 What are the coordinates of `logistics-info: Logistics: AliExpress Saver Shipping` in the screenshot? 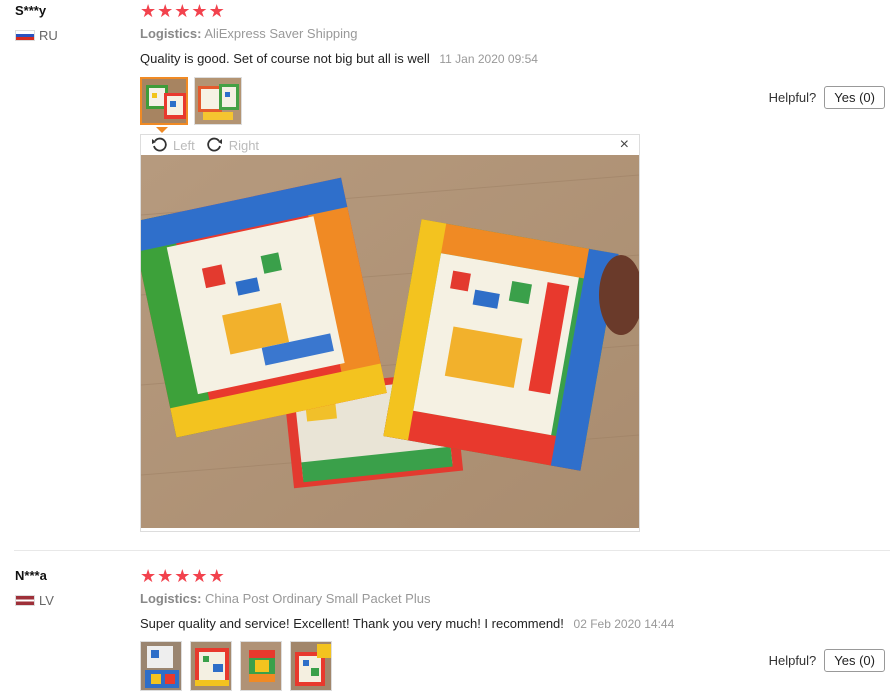 It's located at (249, 33).